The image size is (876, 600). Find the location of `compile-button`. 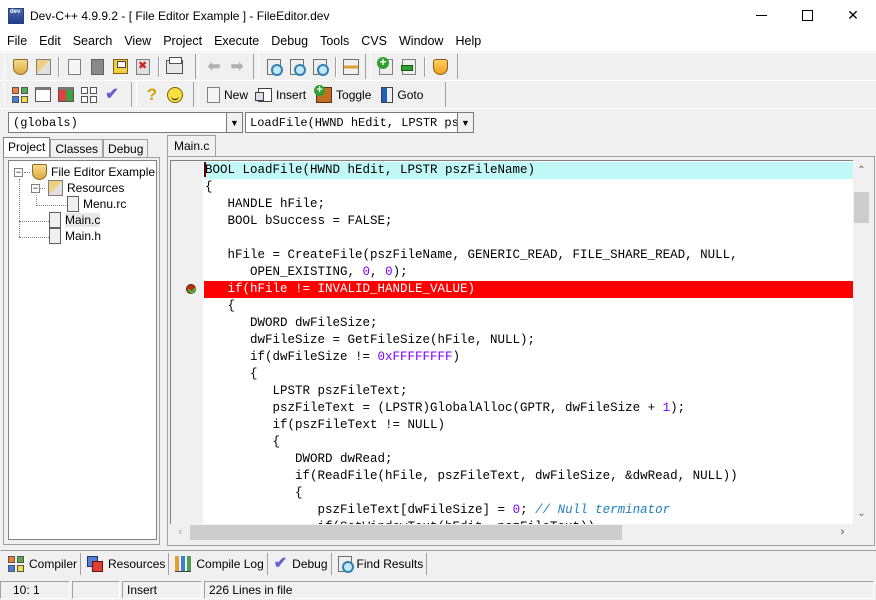

compile-button is located at coordinates (440, 67).